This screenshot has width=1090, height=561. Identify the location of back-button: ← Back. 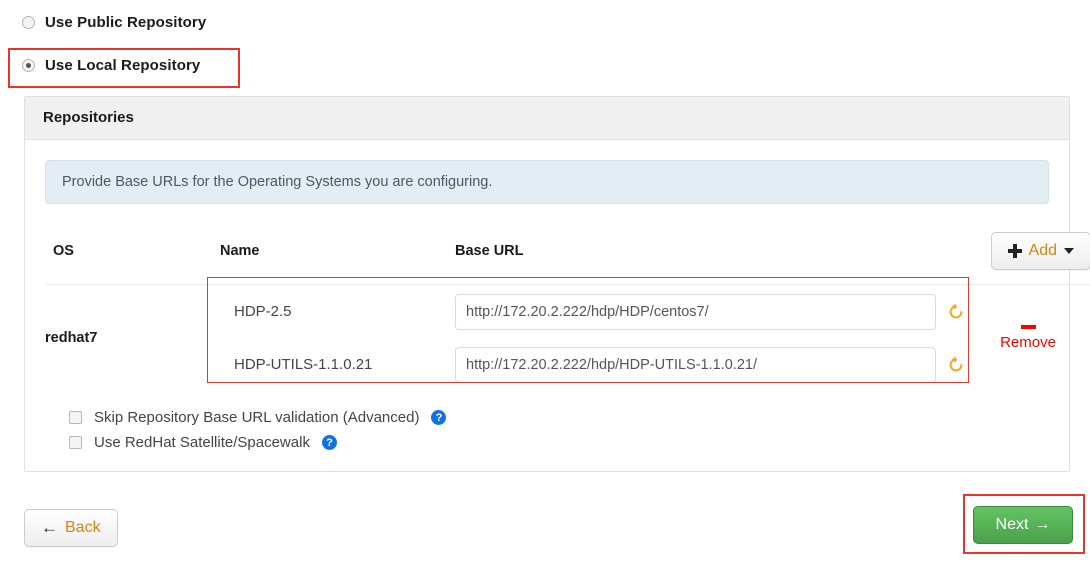
(71, 528).